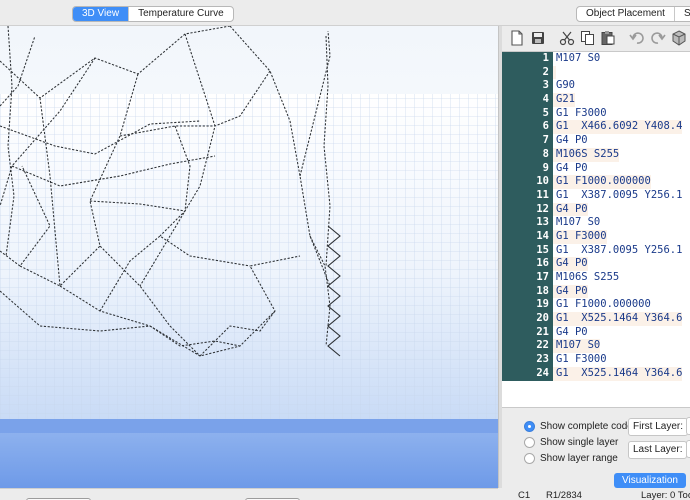 This screenshot has width=690, height=500. I want to click on tab-slice: Slice, so click(682, 14).